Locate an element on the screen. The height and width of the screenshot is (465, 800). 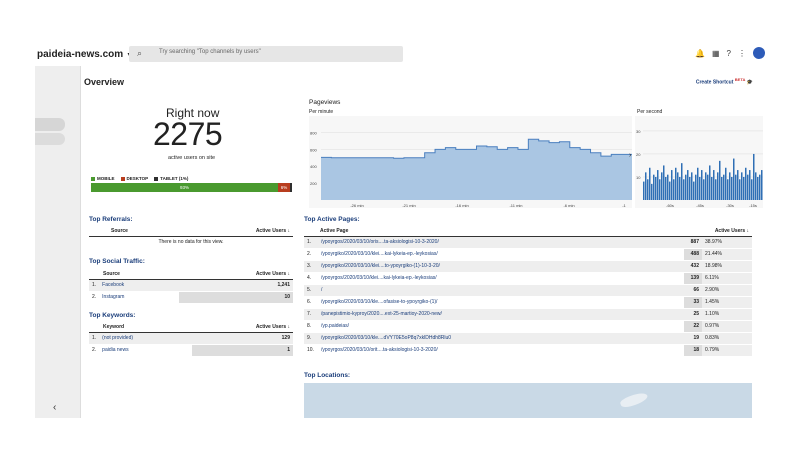
row-users: 18 is located at coordinates (693, 350).